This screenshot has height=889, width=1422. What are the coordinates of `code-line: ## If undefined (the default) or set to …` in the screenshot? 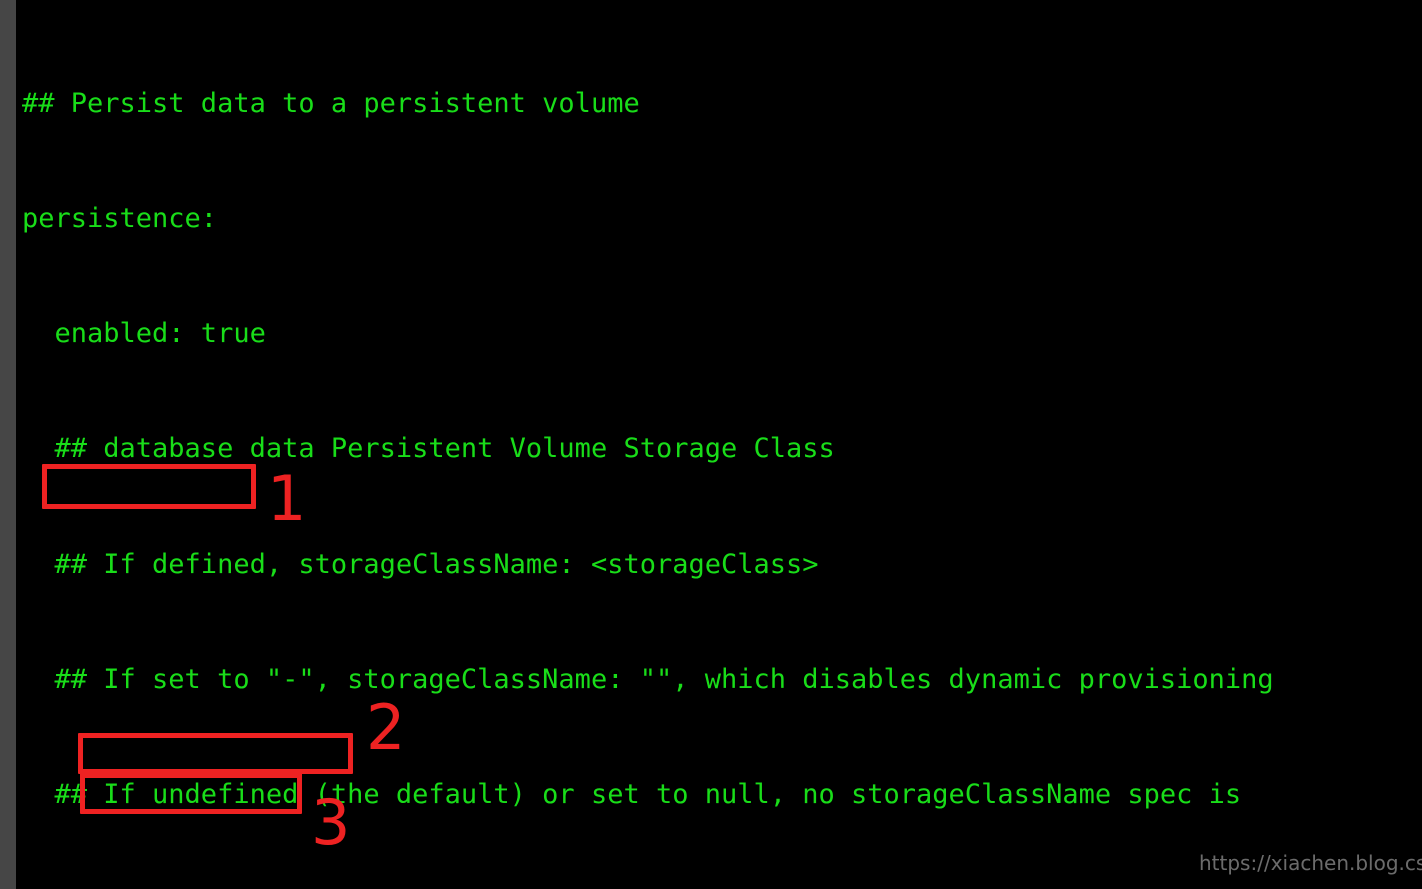 It's located at (632, 795).